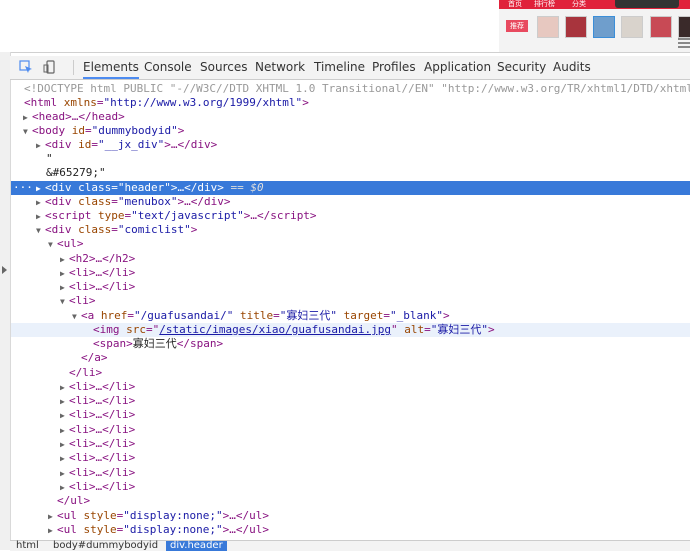 The height and width of the screenshot is (551, 690). Describe the element at coordinates (50, 67) in the screenshot. I see `device-mode-icon` at that location.